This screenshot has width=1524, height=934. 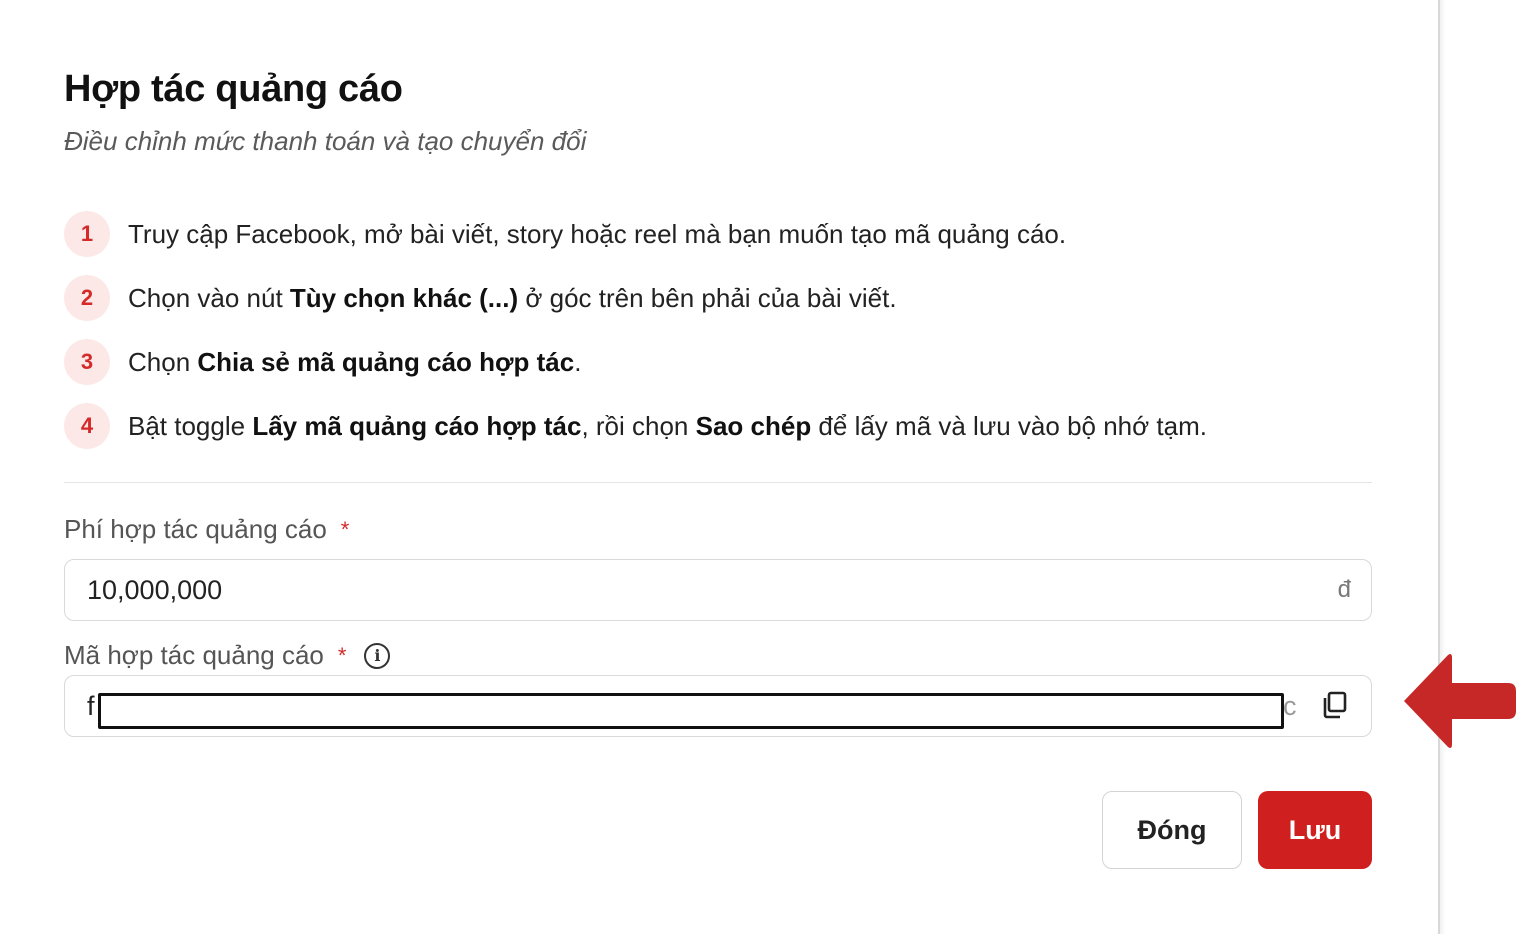 What do you see at coordinates (194, 655) in the screenshot?
I see `code-label-text: Mã hợp tác quảng cáo` at bounding box center [194, 655].